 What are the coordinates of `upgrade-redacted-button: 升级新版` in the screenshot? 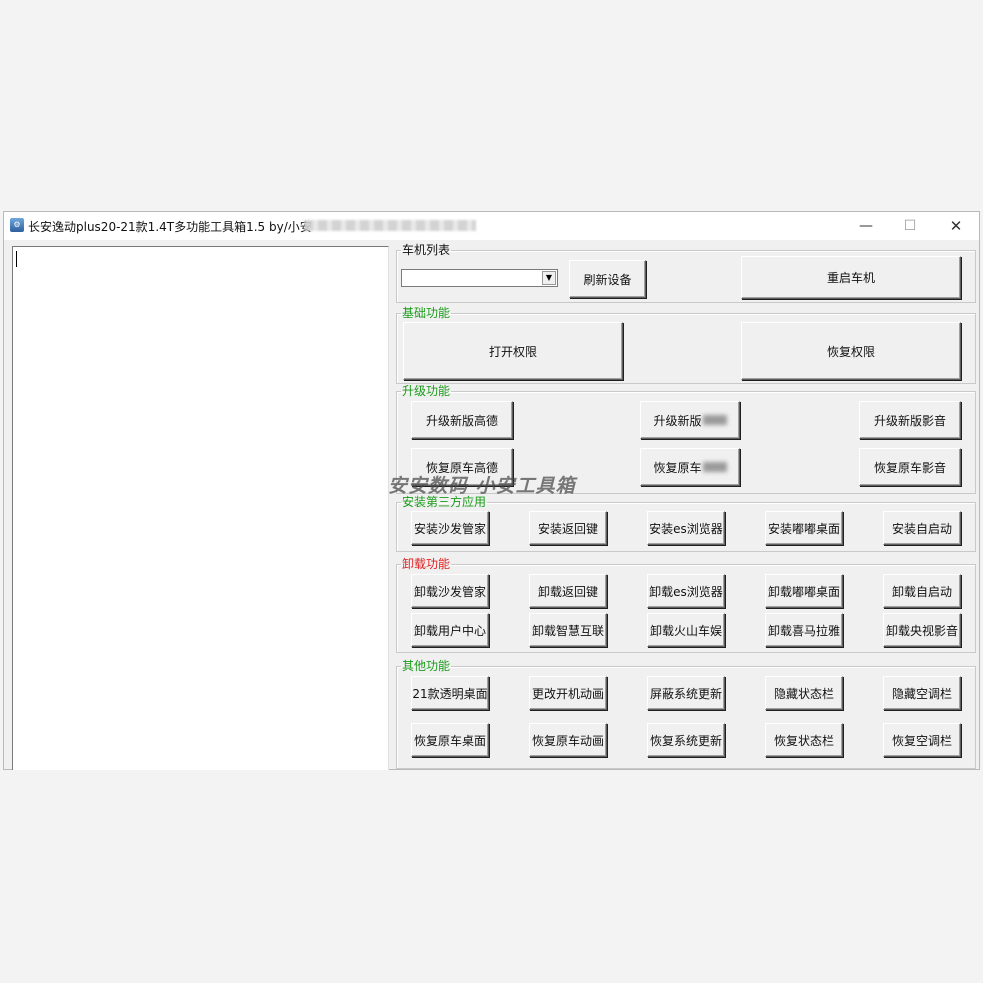 It's located at (690, 420).